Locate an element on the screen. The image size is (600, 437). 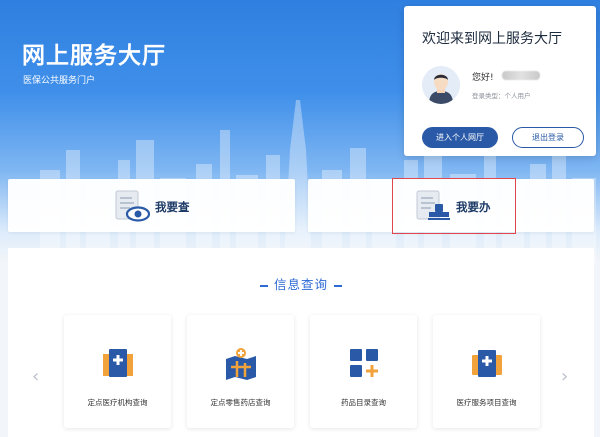
query-action-card: 我要查 is located at coordinates (151, 205).